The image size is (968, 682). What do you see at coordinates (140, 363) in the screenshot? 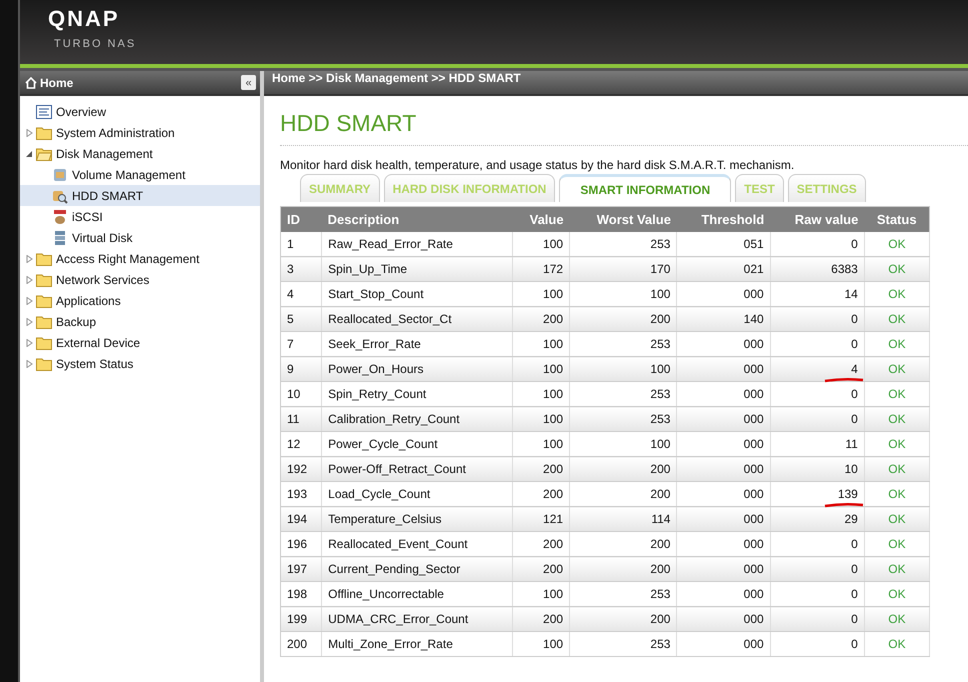
I see `tree-item: System Status` at bounding box center [140, 363].